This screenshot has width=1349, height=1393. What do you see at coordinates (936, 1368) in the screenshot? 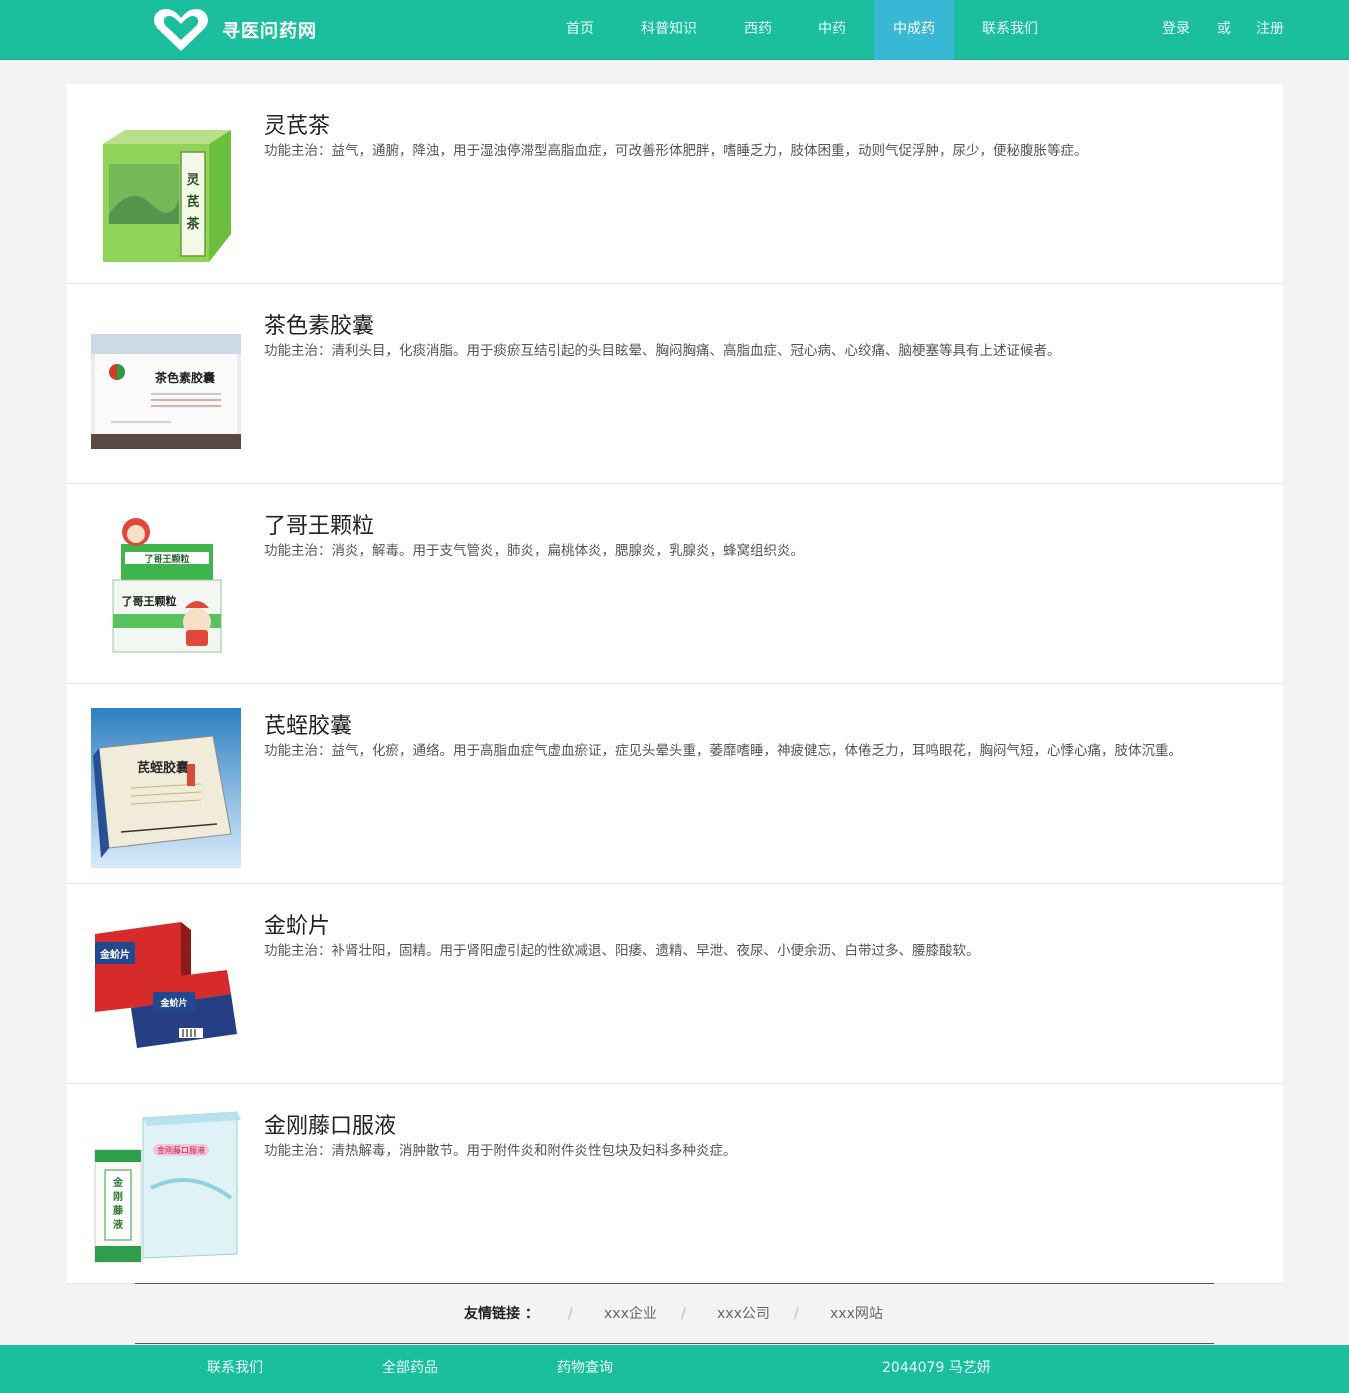
I see `footer-credit: 2044079 马艺妍` at bounding box center [936, 1368].